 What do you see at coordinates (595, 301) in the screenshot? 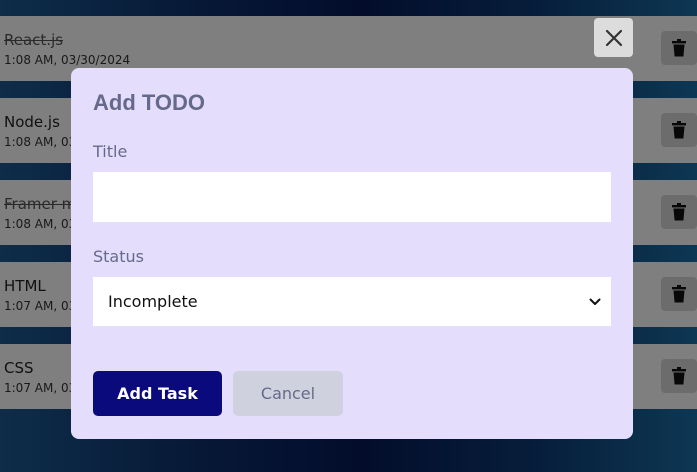
I see `chevron-down-icon` at bounding box center [595, 301].